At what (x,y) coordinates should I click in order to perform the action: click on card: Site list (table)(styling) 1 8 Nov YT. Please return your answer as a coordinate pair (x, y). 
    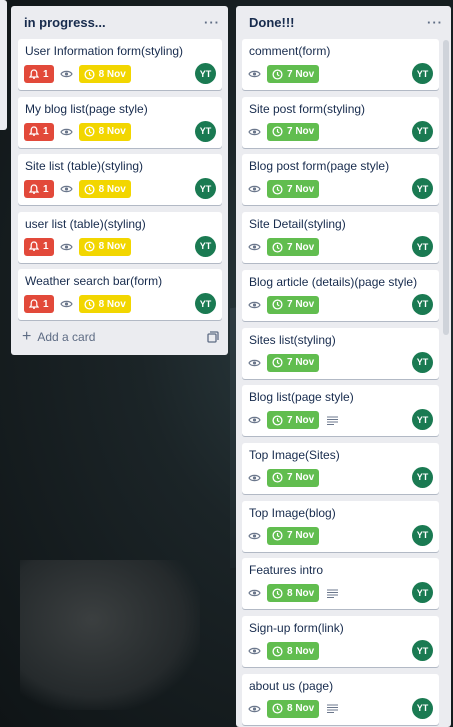
    Looking at the image, I should click on (120, 179).